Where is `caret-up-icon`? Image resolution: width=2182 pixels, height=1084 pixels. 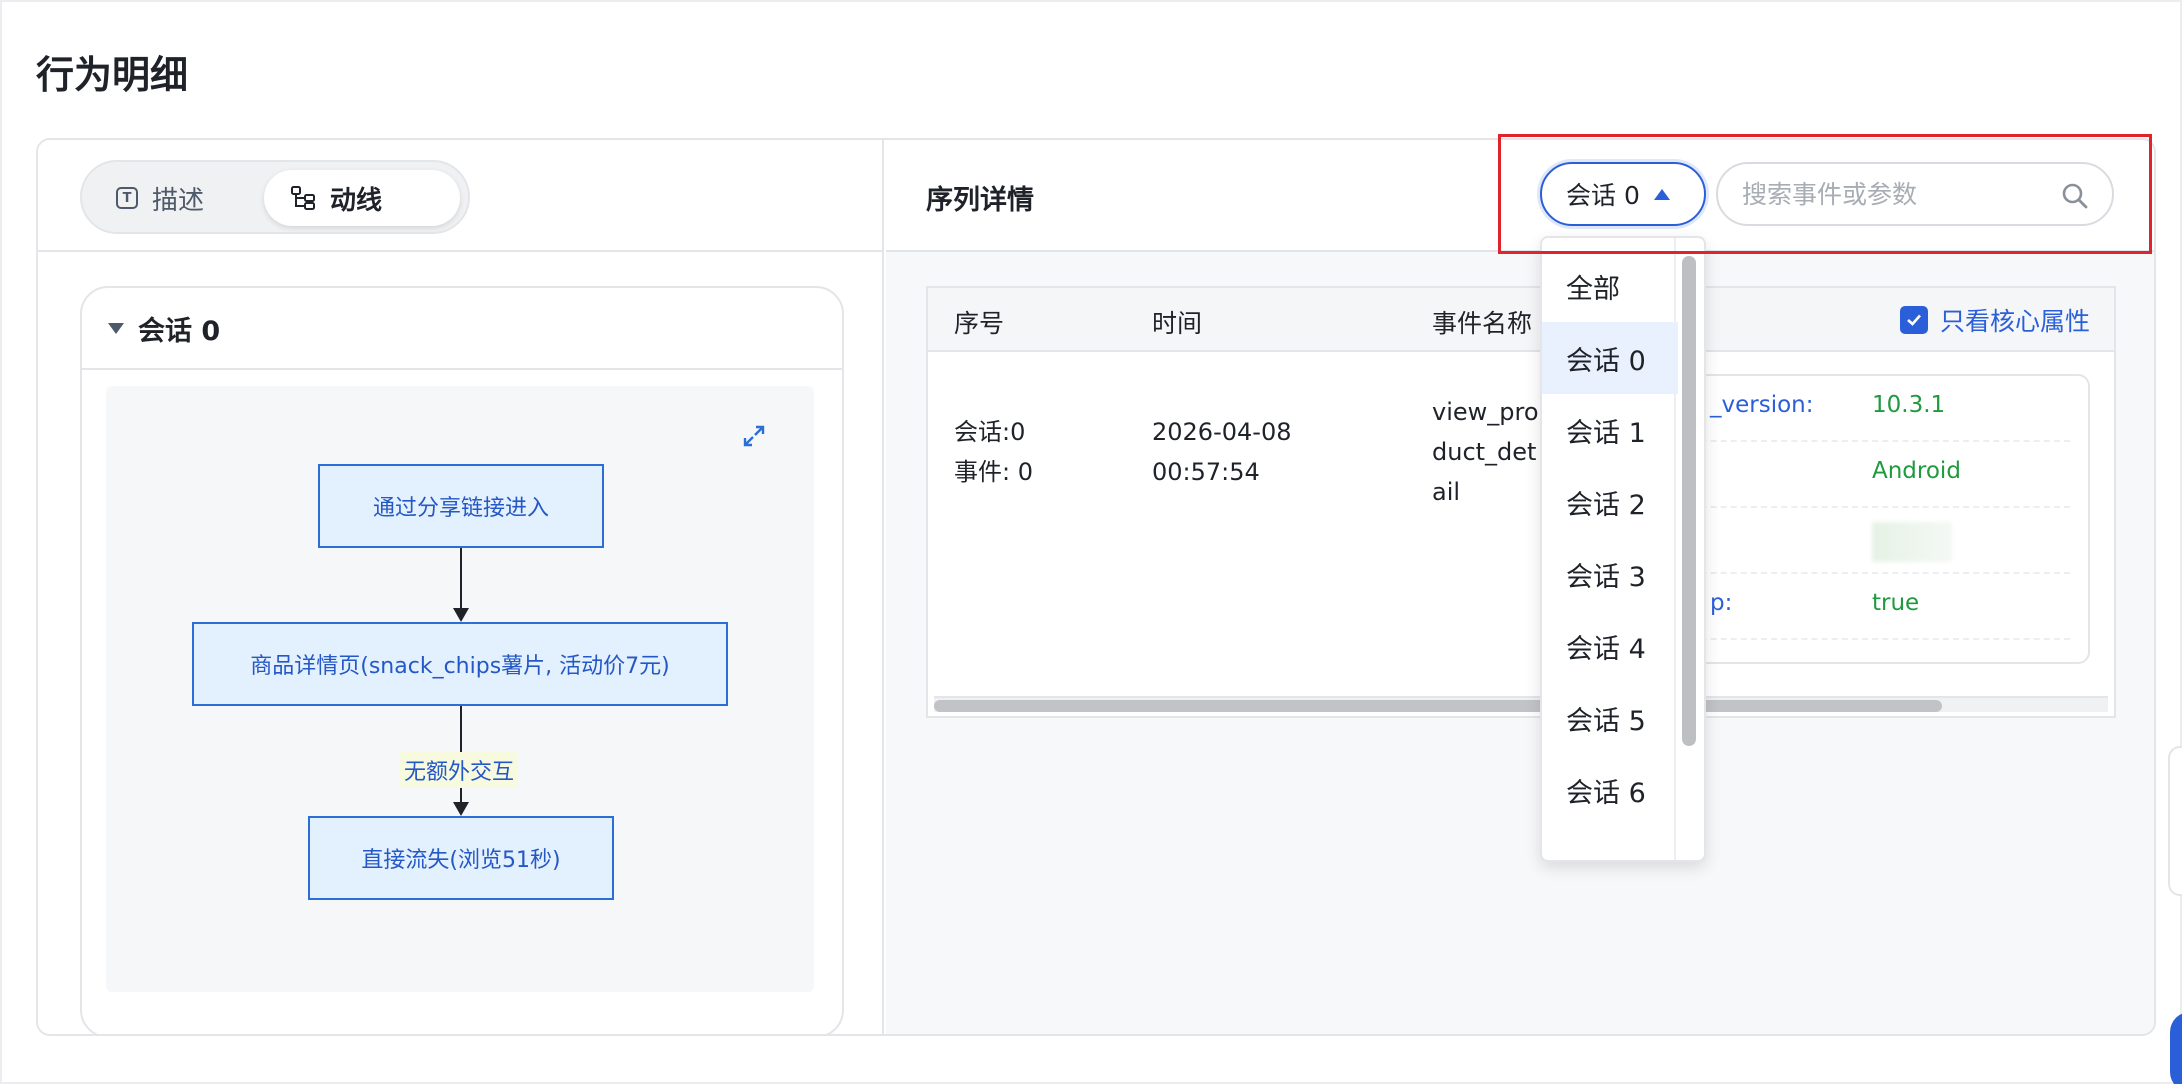
caret-up-icon is located at coordinates (1661, 194).